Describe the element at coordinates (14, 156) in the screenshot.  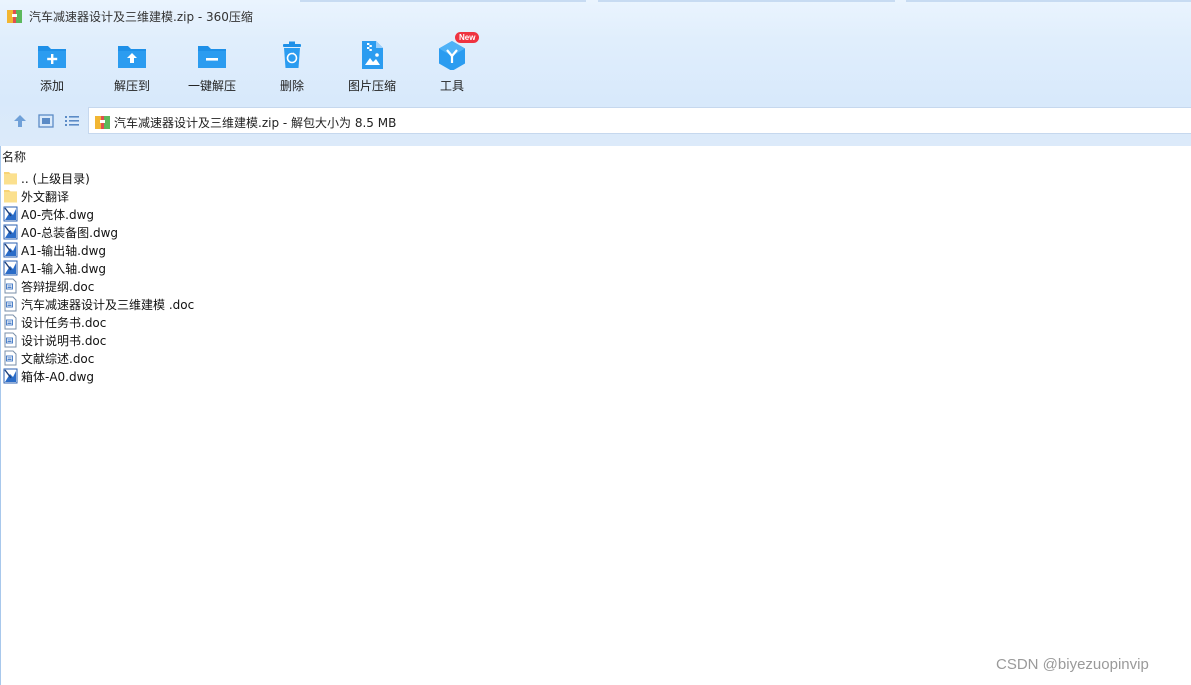
I see `column-header-name: 名称` at that location.